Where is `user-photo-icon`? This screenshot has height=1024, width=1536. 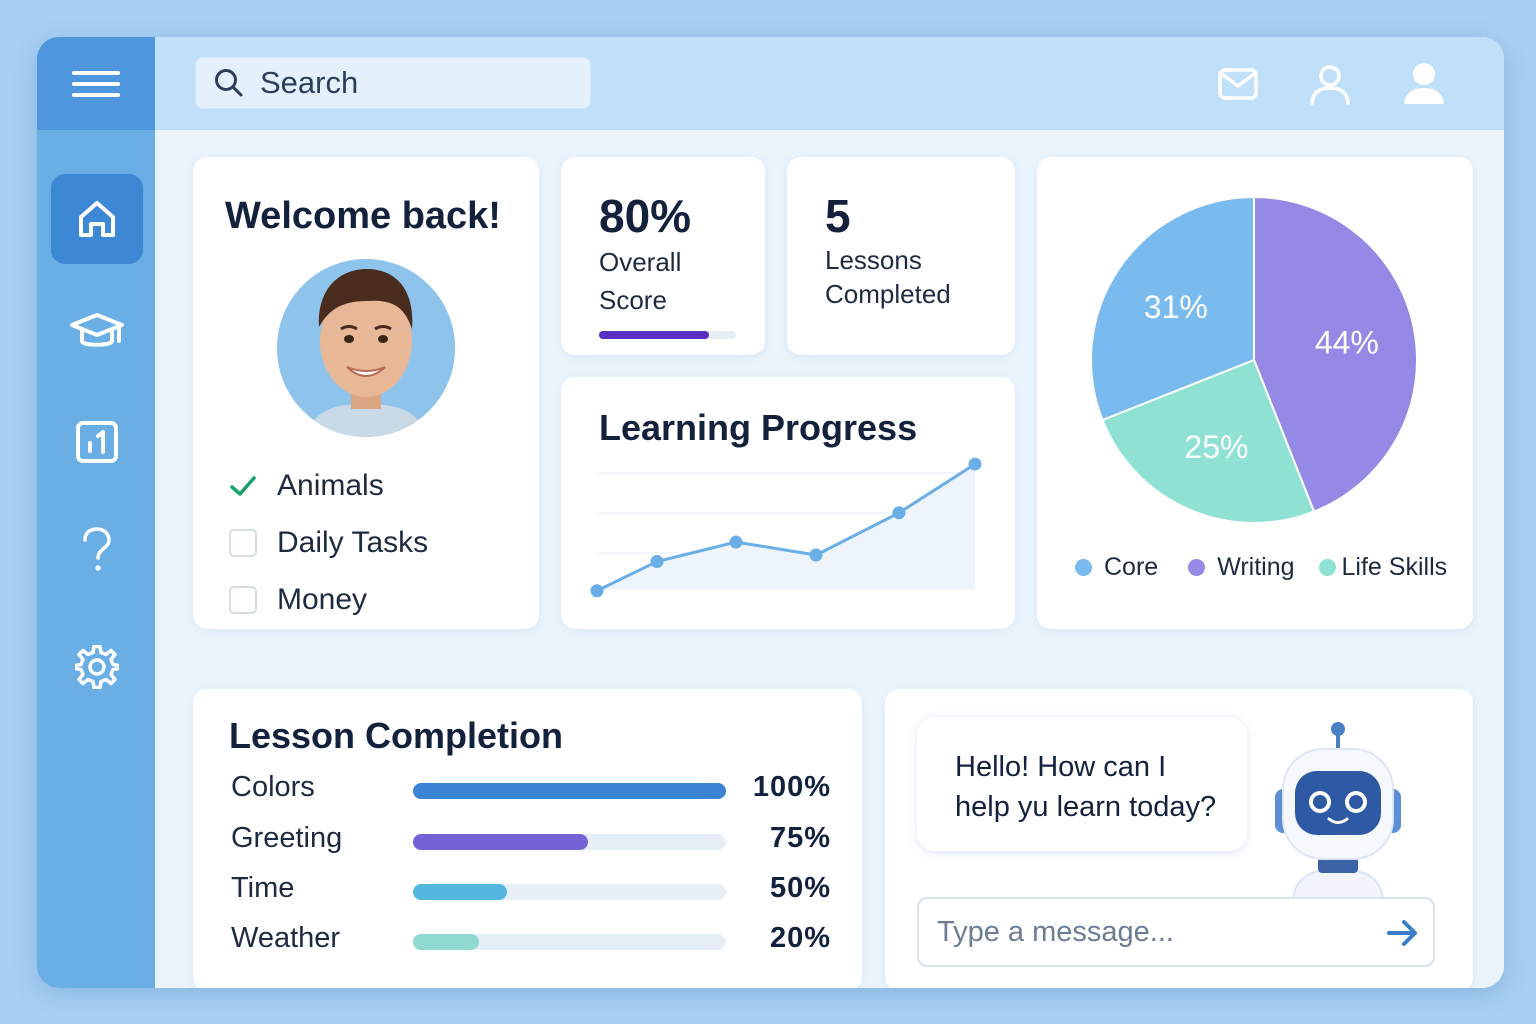 user-photo-icon is located at coordinates (366, 348).